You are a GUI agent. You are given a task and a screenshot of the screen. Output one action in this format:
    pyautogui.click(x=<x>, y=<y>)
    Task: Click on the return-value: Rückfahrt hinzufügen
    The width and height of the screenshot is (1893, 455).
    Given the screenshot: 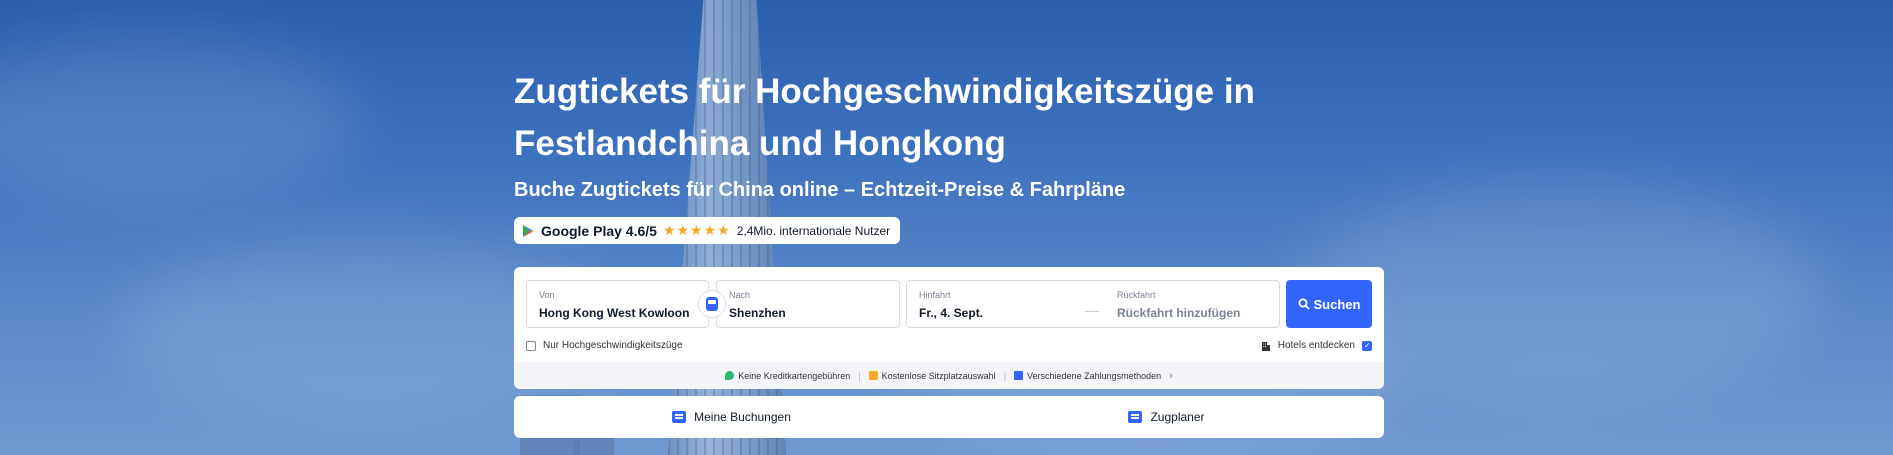 What is the action you would take?
    pyautogui.click(x=1179, y=313)
    